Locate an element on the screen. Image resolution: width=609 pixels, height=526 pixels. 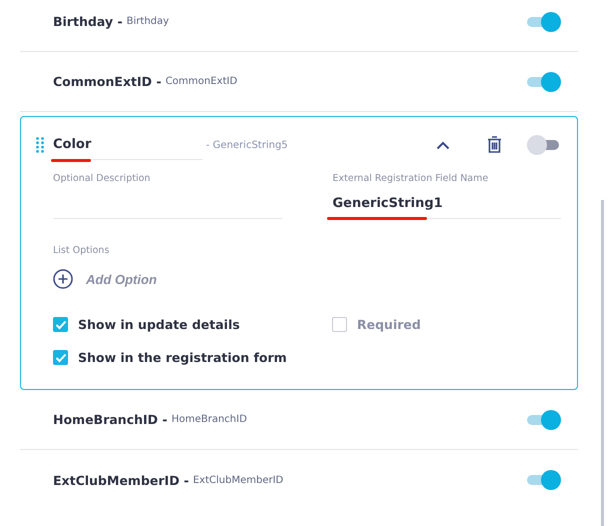
section-label: List Options is located at coordinates (81, 250).